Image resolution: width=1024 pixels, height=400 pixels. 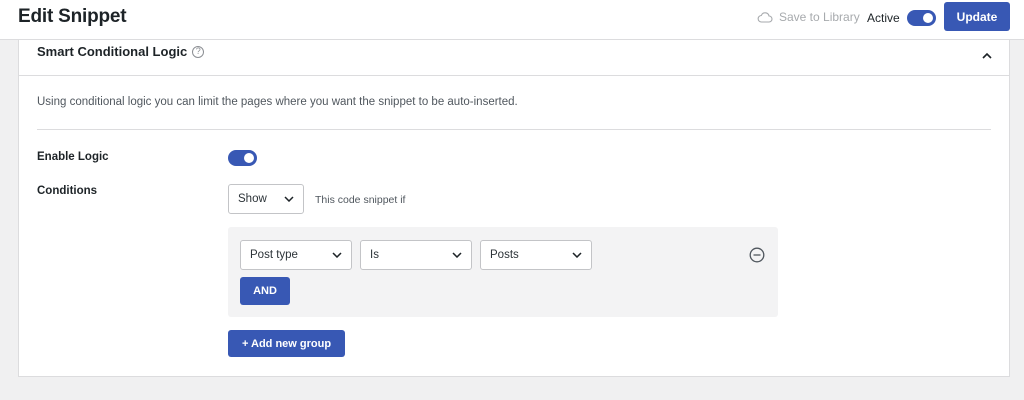 I want to click on panel-title-text: Smart Conditional Logic, so click(x=112, y=51).